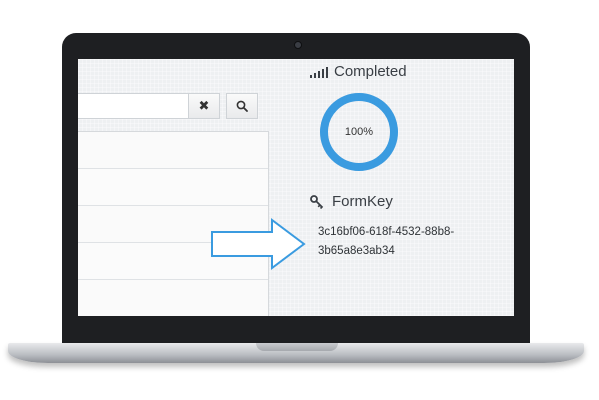  What do you see at coordinates (133, 106) in the screenshot?
I see `search-input` at bounding box center [133, 106].